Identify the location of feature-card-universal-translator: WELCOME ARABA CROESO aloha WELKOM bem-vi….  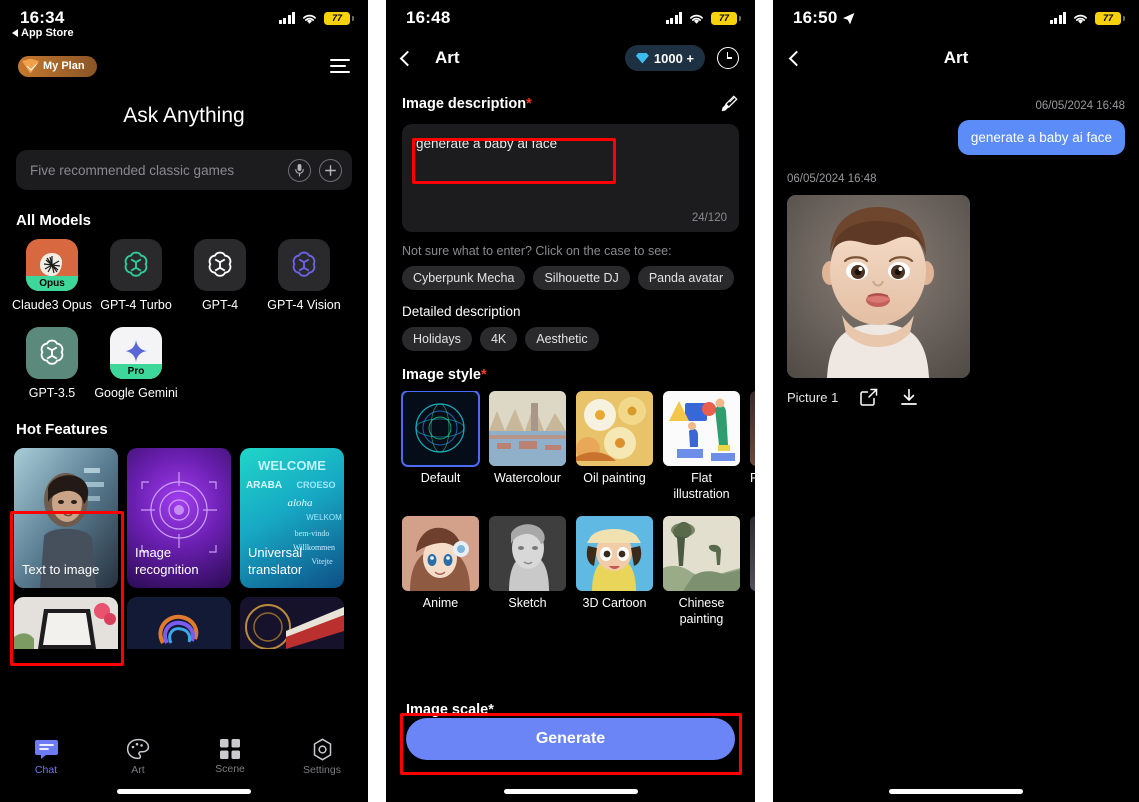
(292, 518).